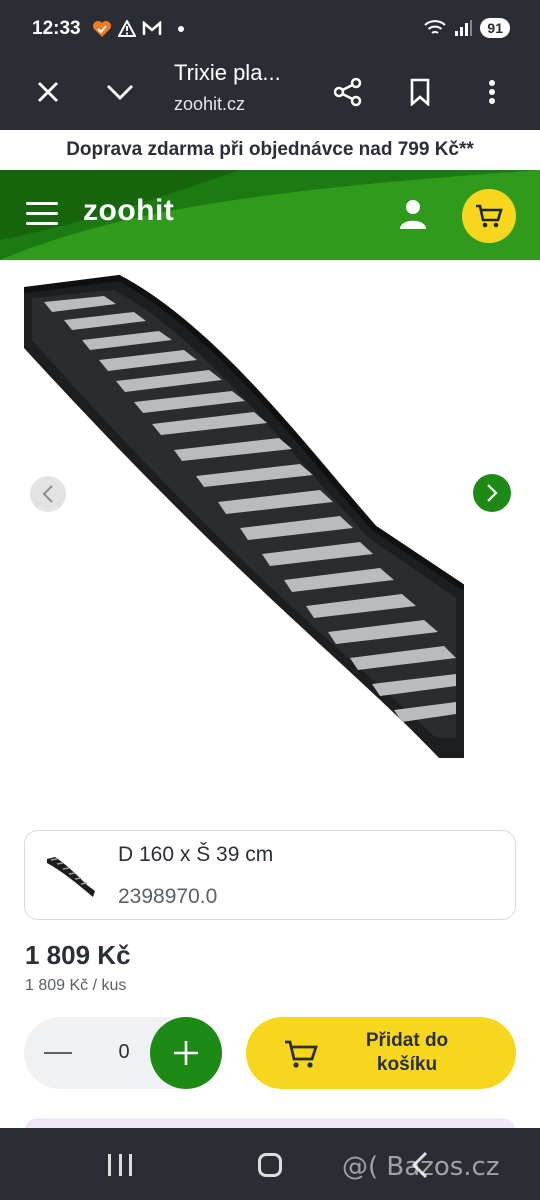  I want to click on variant-thumbnail, so click(71, 877).